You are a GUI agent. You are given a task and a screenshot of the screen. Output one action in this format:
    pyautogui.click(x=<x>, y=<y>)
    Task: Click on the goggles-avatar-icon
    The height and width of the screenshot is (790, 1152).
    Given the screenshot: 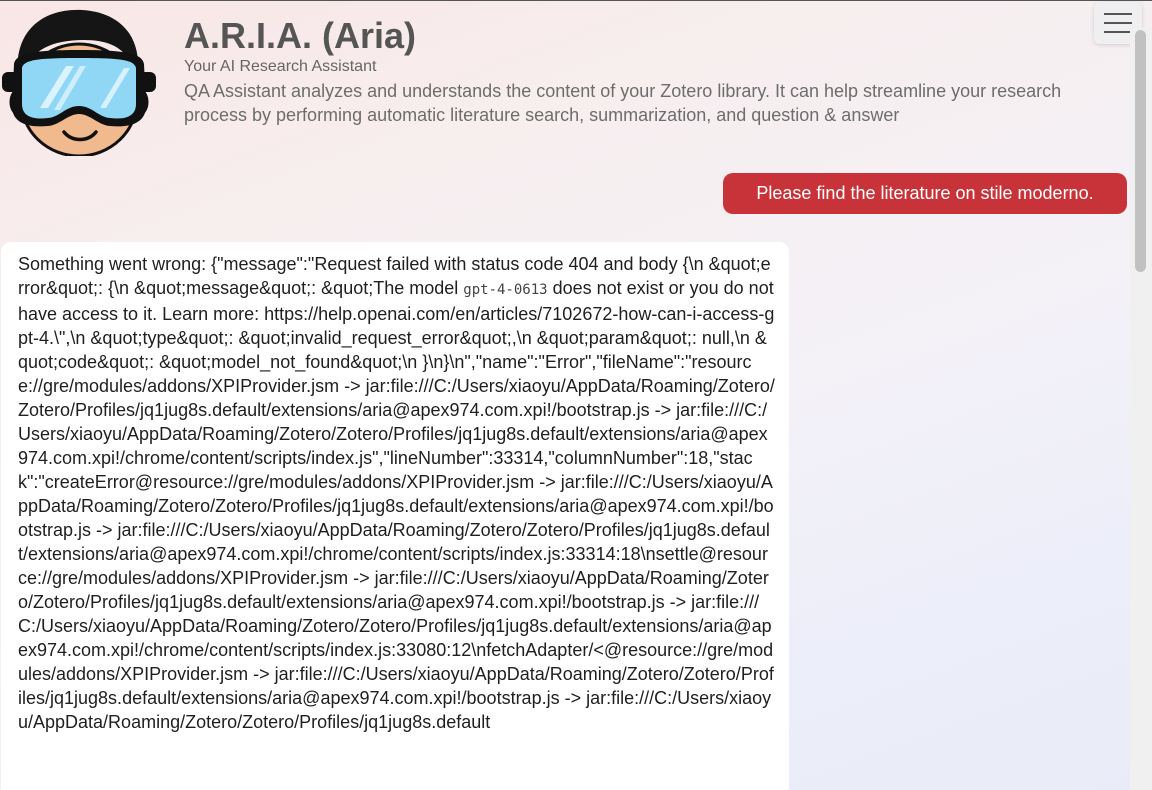 What is the action you would take?
    pyautogui.click(x=79, y=81)
    